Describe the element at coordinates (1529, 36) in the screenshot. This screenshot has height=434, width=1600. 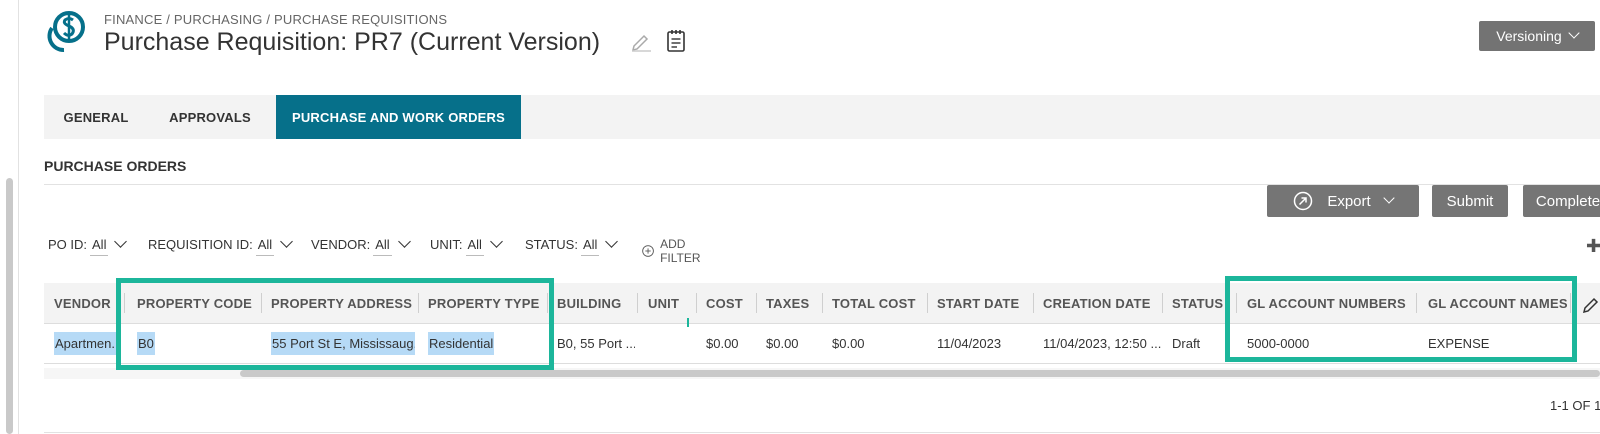
I see `versioning-label: Versioning` at that location.